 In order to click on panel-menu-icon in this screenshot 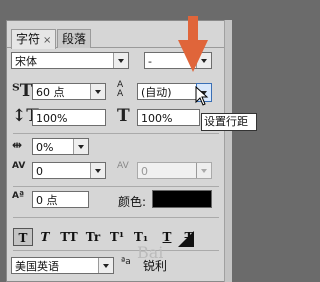, I will do `click(186, 239)`.